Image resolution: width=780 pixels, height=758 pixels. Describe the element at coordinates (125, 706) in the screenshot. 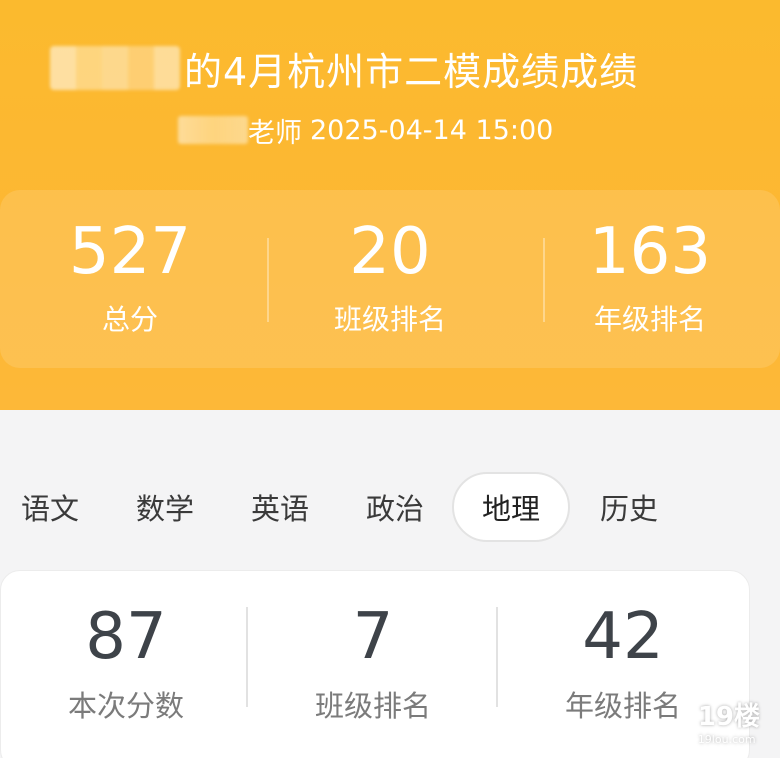

I see `subject-score-label: 本次分数` at that location.